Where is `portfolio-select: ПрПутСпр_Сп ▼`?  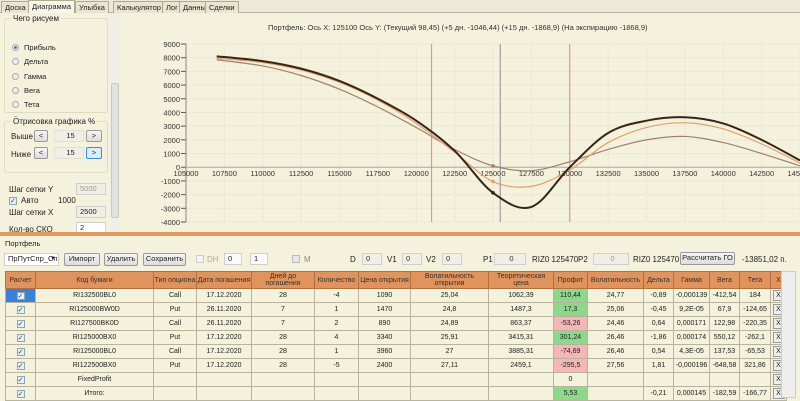 portfolio-select: ПрПутСпр_Сп ▼ is located at coordinates (31, 259).